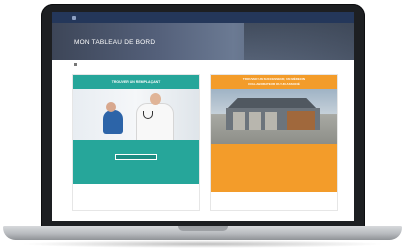 This screenshot has height=252, width=405. I want to click on photo-doctor-figure, so click(155, 121).